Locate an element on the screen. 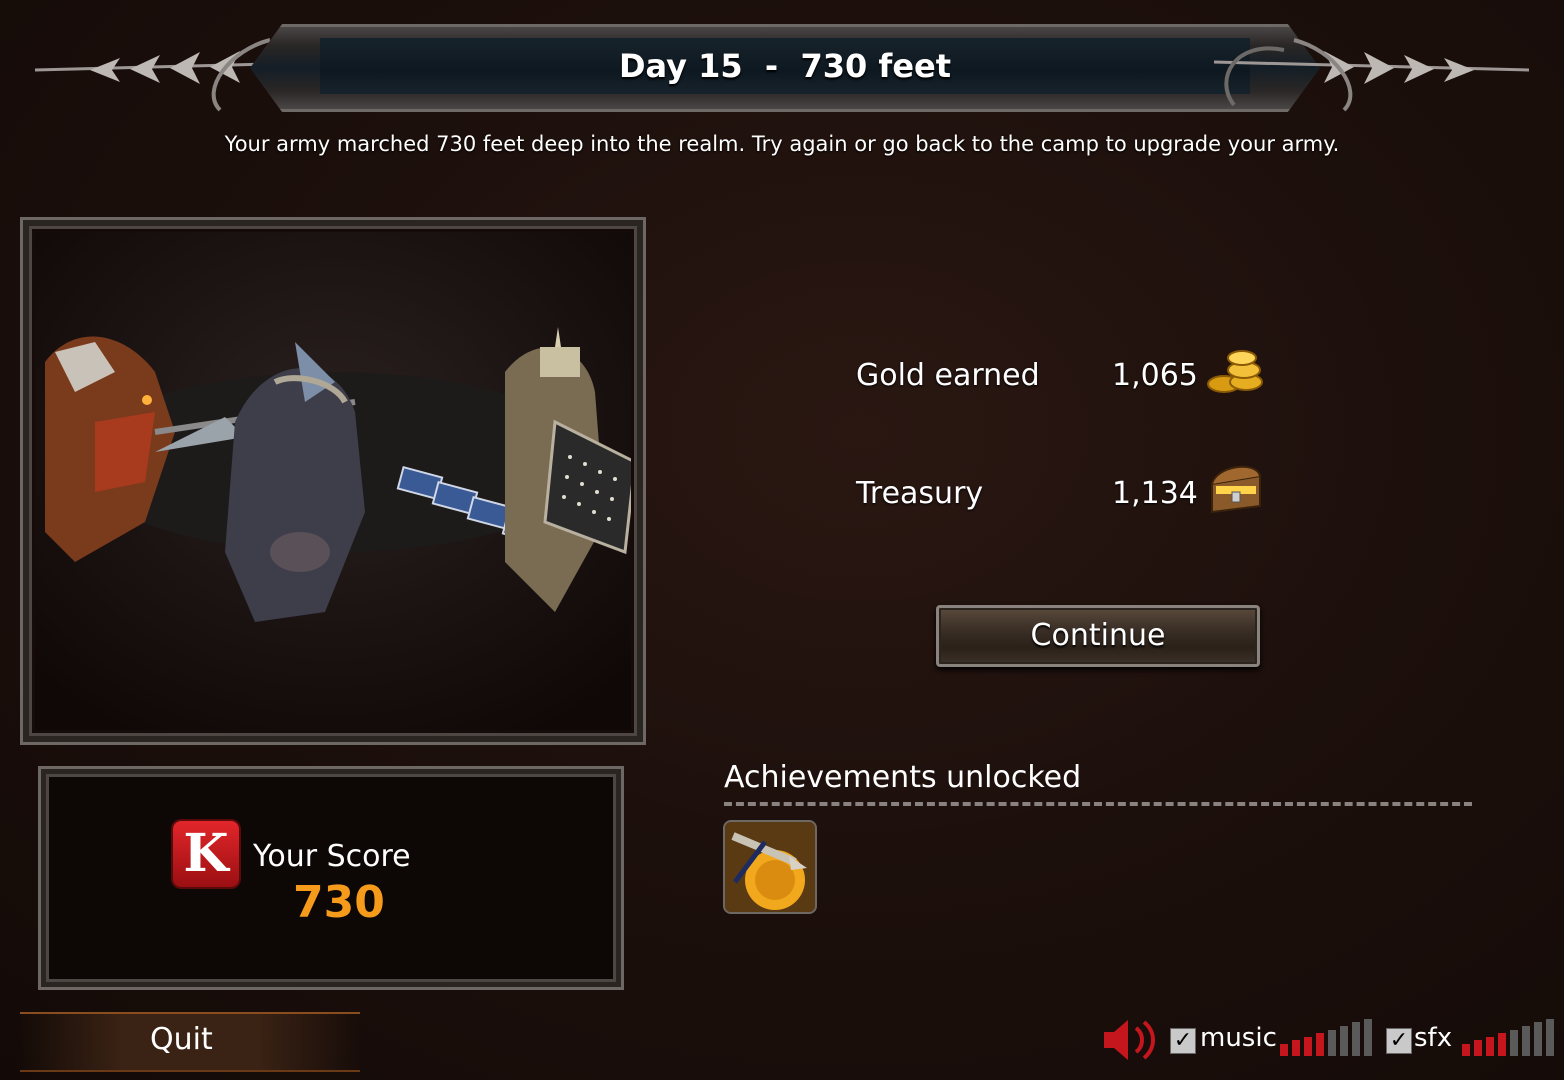  achievements-divider is located at coordinates (1098, 804).